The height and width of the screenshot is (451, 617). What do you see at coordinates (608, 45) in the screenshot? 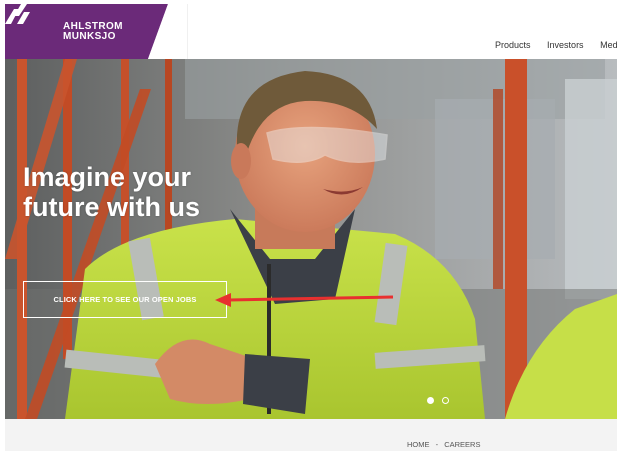
I see `nav-item-media: Med` at bounding box center [608, 45].